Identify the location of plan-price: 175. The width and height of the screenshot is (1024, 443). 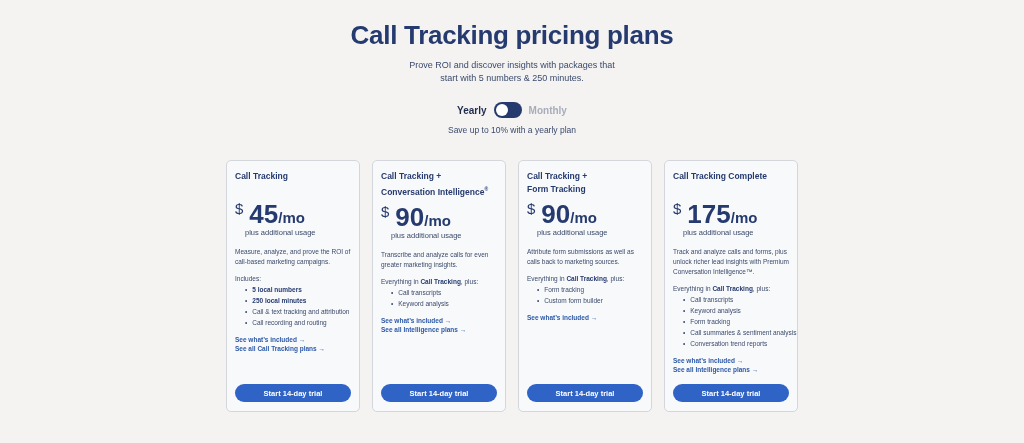
(709, 214).